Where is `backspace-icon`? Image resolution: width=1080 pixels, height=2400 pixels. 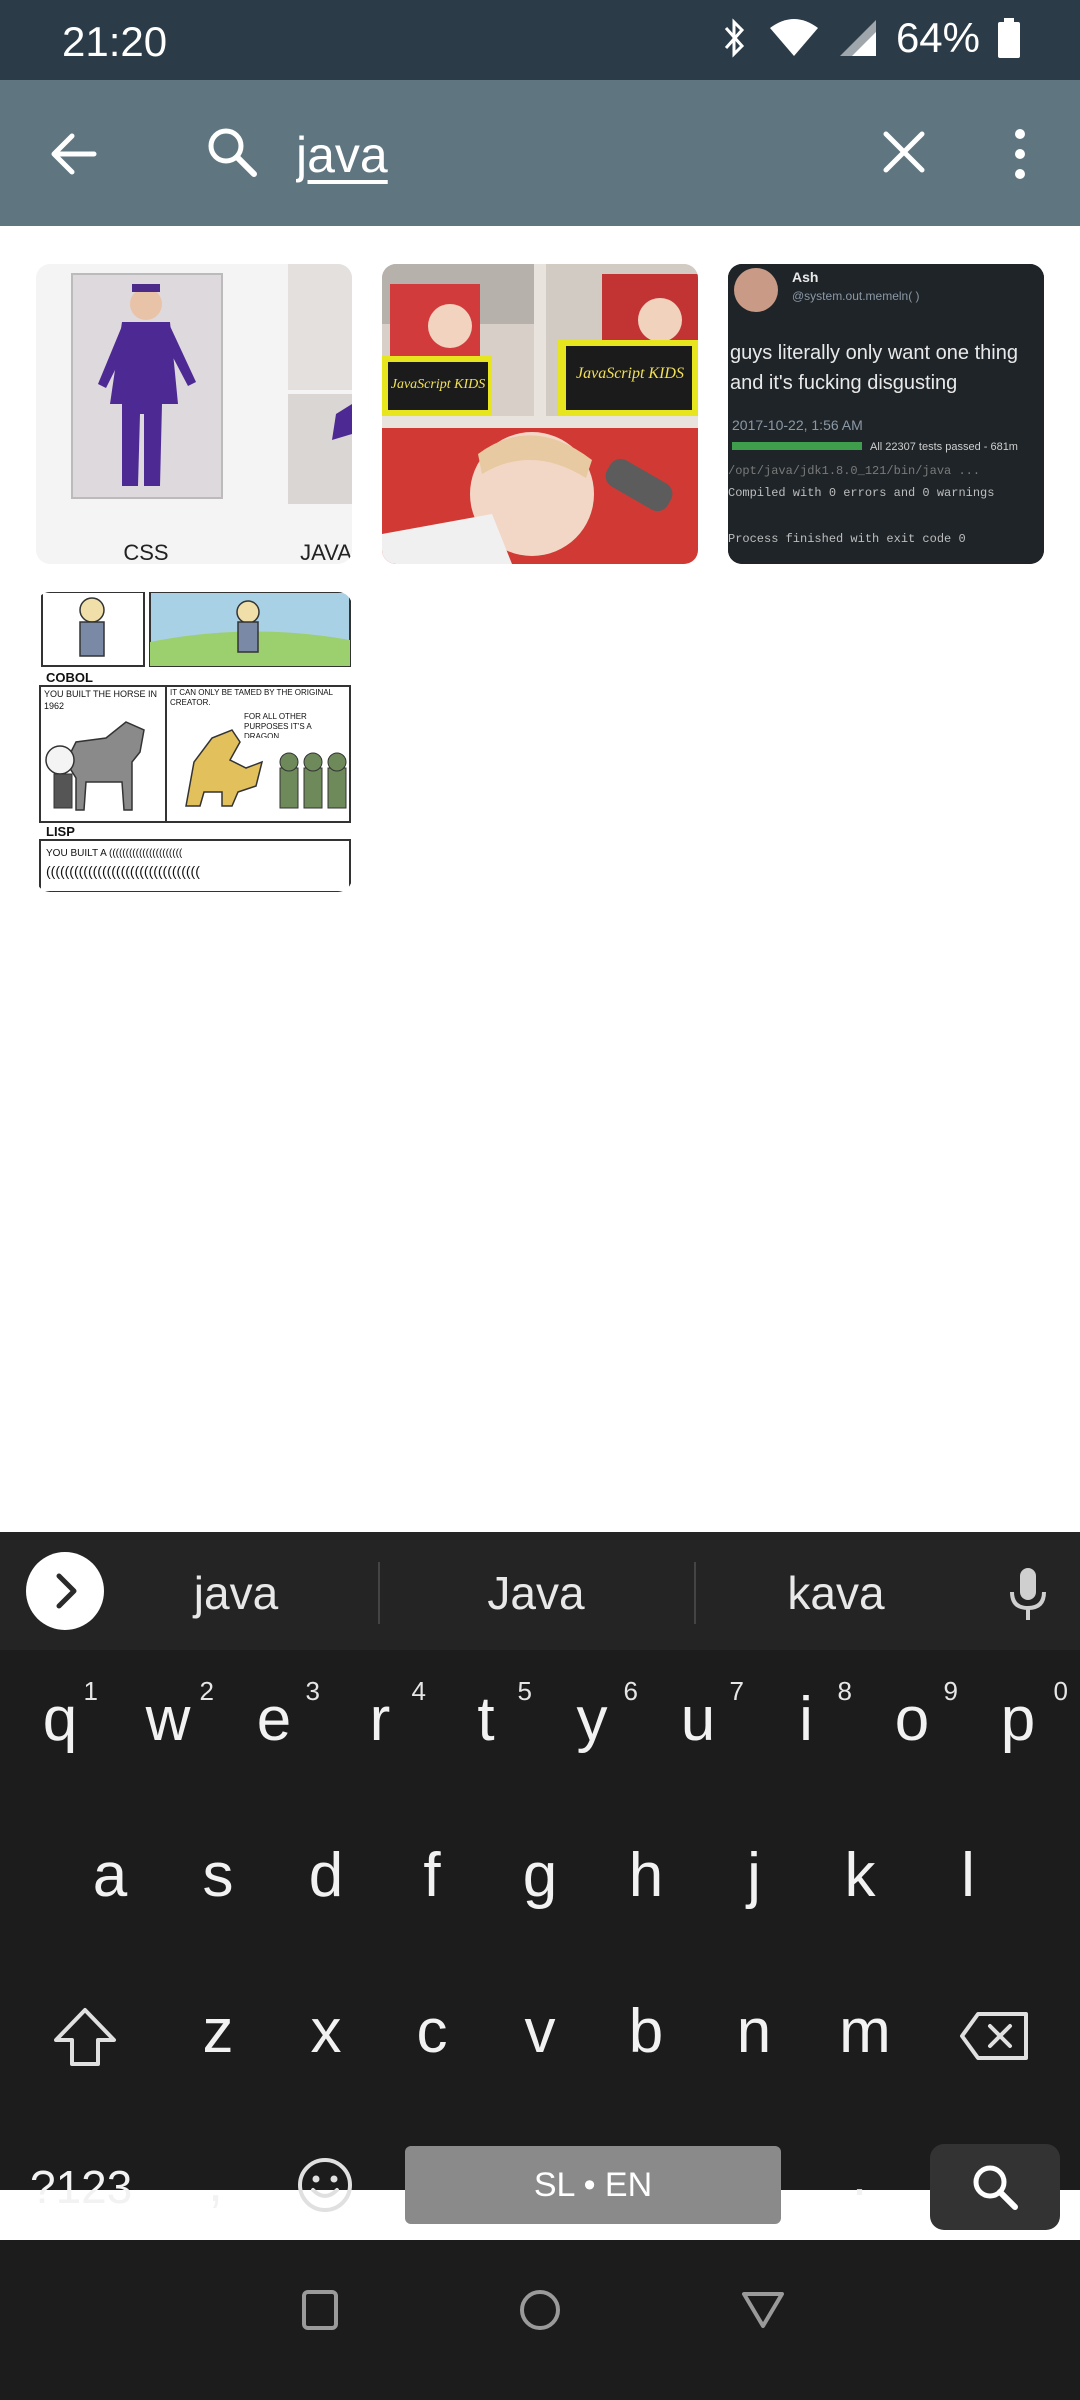
backspace-icon is located at coordinates (994, 2036).